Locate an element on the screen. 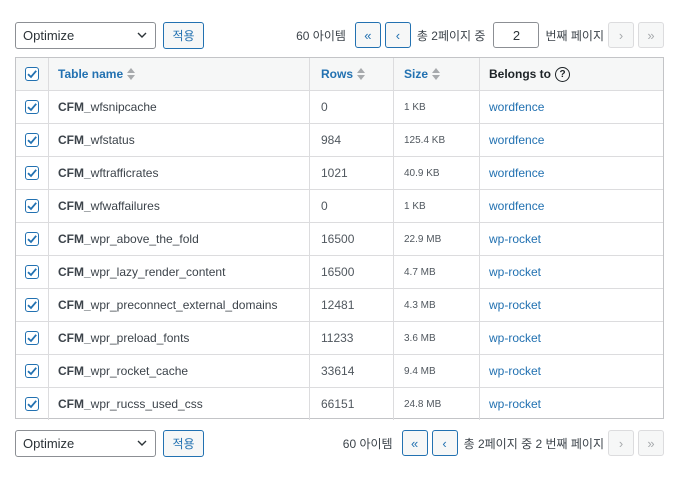 This screenshot has height=482, width=676. prev-page-button: ‹ is located at coordinates (397, 35).